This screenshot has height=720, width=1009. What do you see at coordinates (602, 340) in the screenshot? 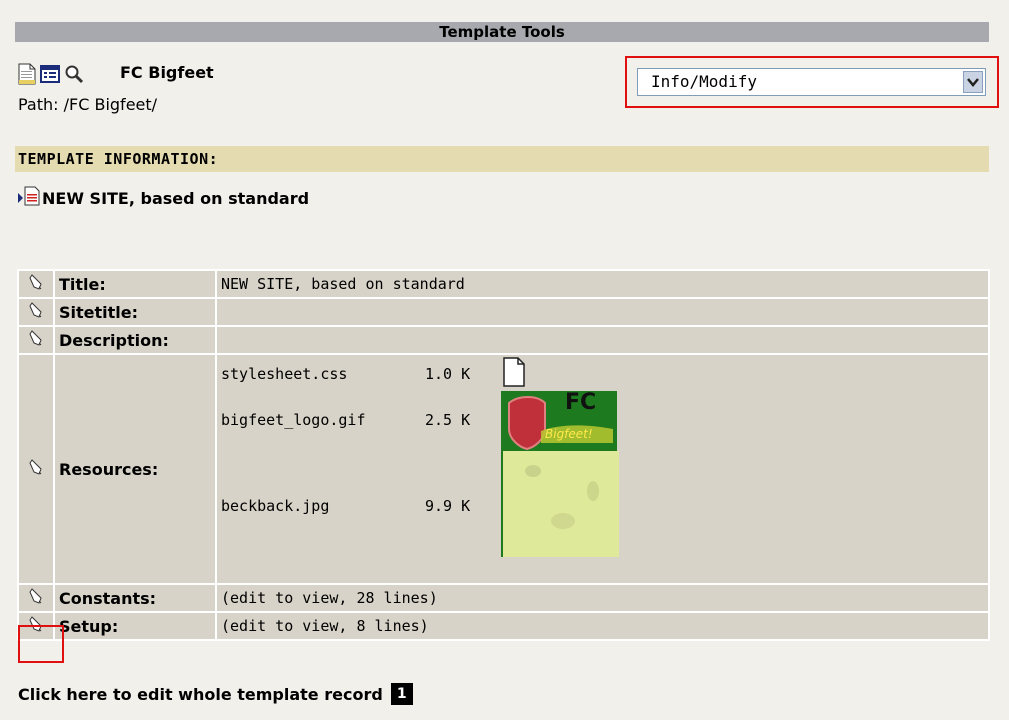
I see `description-value` at bounding box center [602, 340].